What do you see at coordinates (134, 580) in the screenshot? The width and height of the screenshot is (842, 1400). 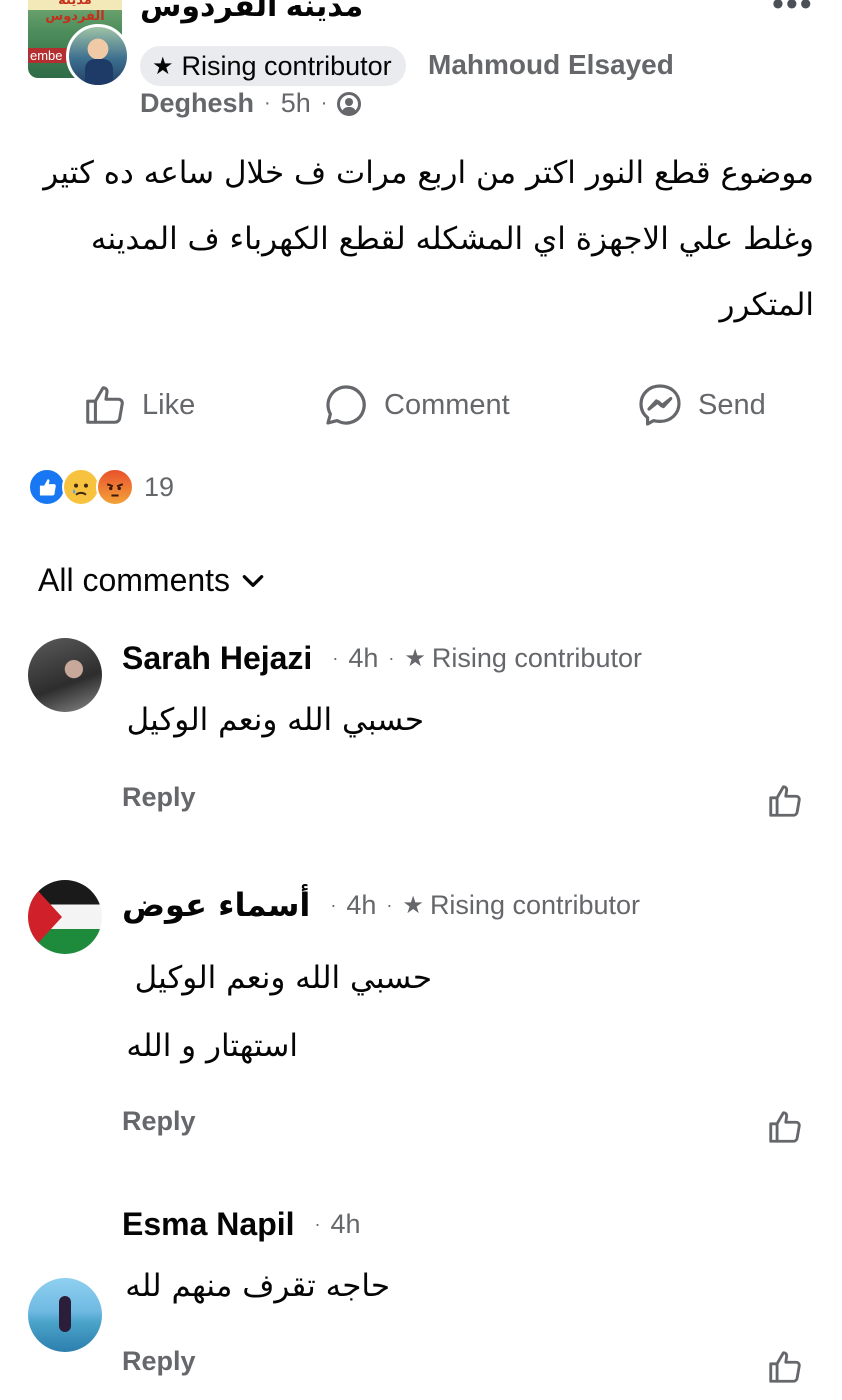 I see `comments-filter-label: All comments` at bounding box center [134, 580].